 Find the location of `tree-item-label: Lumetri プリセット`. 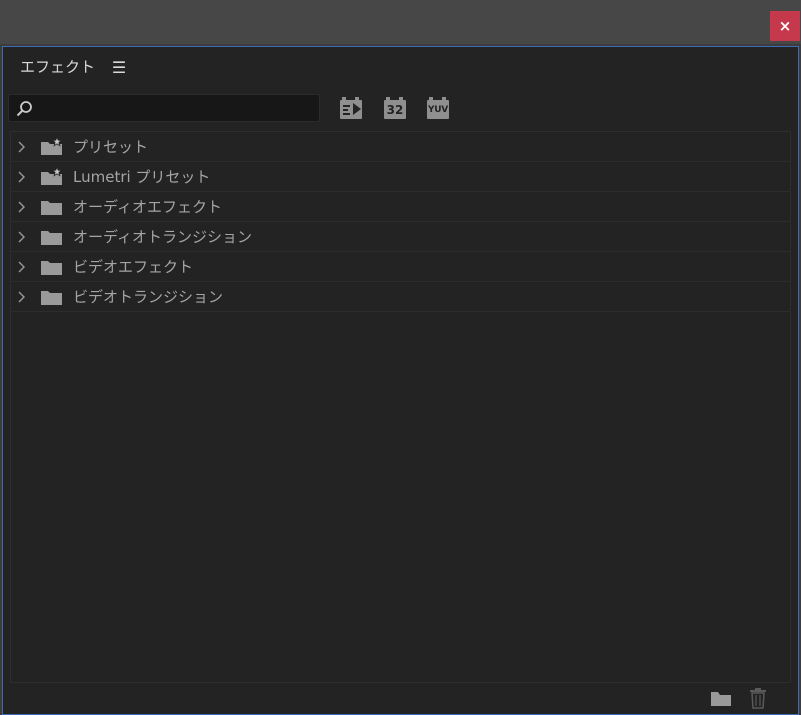

tree-item-label: Lumetri プリセット is located at coordinates (142, 177).